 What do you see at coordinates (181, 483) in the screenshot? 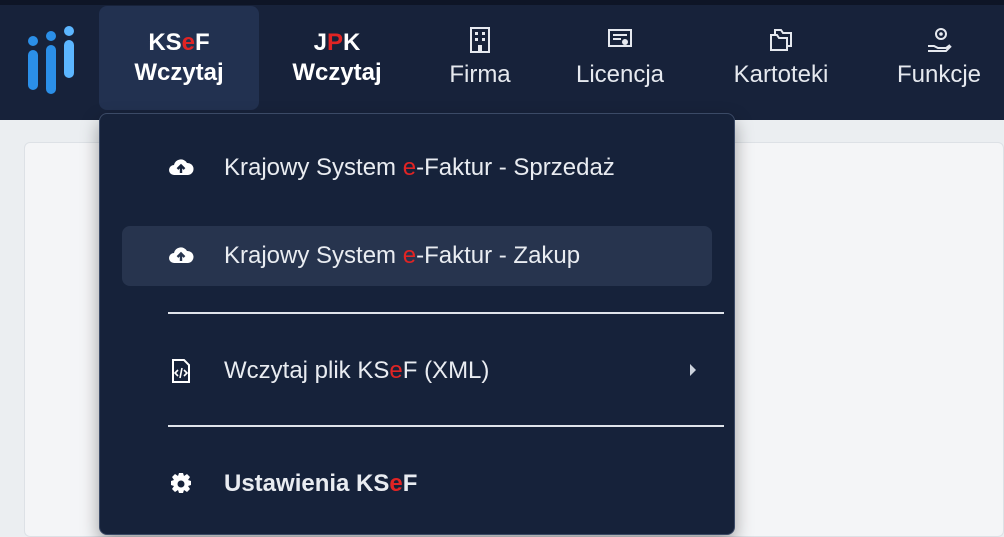
I see `gear-icon` at bounding box center [181, 483].